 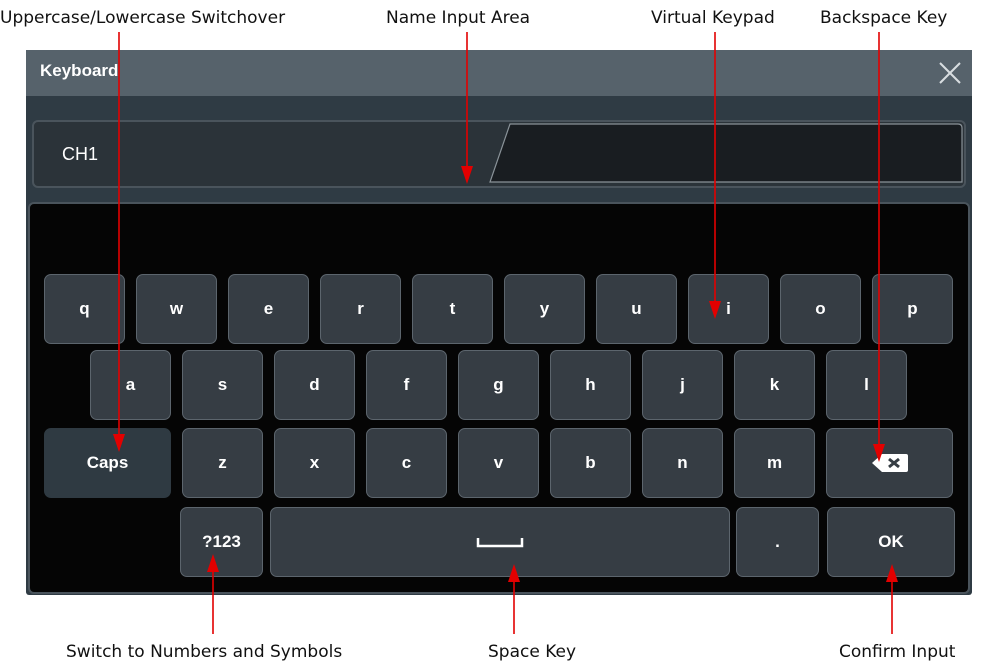 What do you see at coordinates (532, 652) in the screenshot?
I see `annotation-space: Space Key` at bounding box center [532, 652].